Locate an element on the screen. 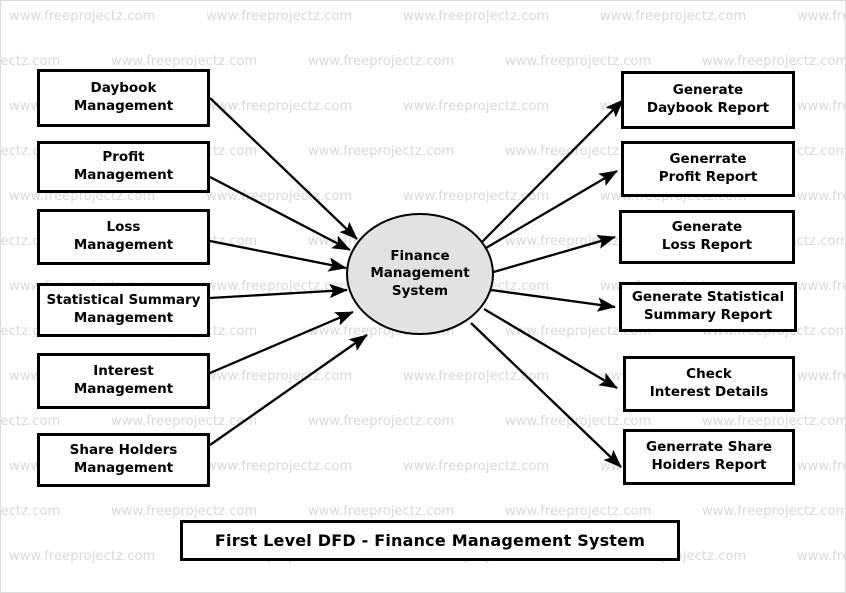 The image size is (846, 593). node-generate-statistical-summary-report-label: Generate Statistical Summary Report is located at coordinates (708, 306).